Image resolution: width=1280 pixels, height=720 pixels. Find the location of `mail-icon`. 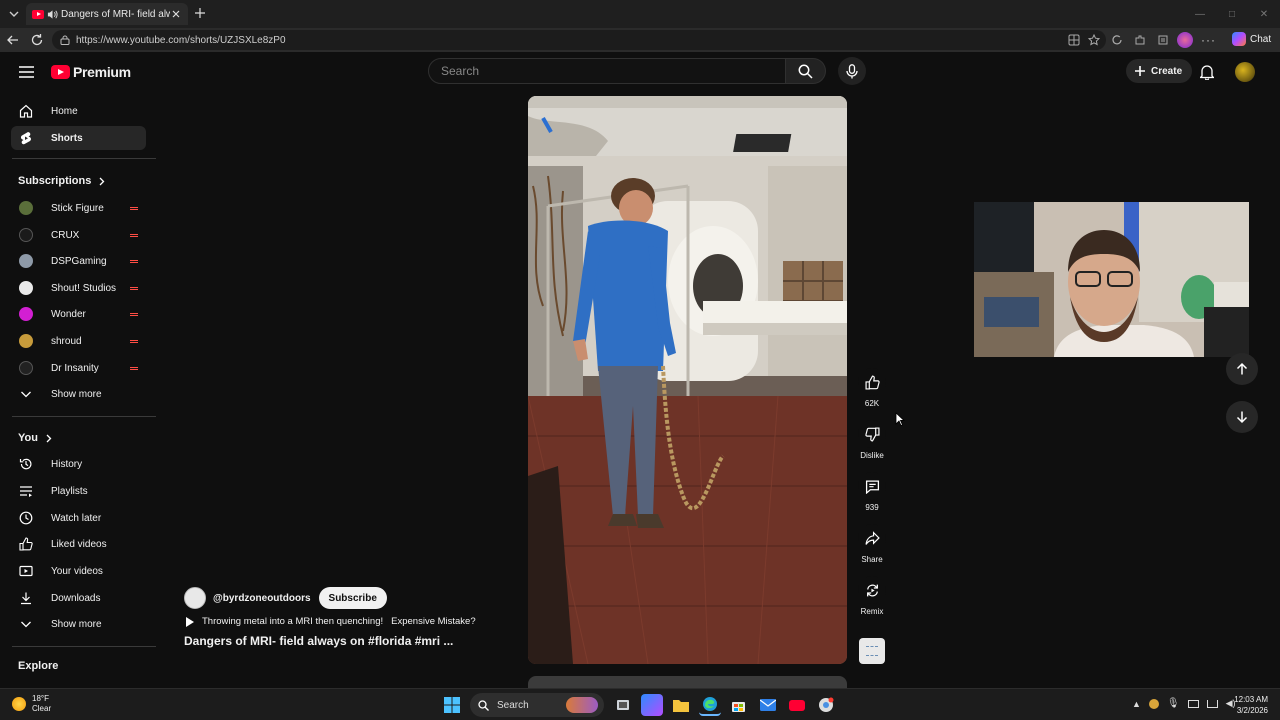

mail-icon is located at coordinates (767, 705).